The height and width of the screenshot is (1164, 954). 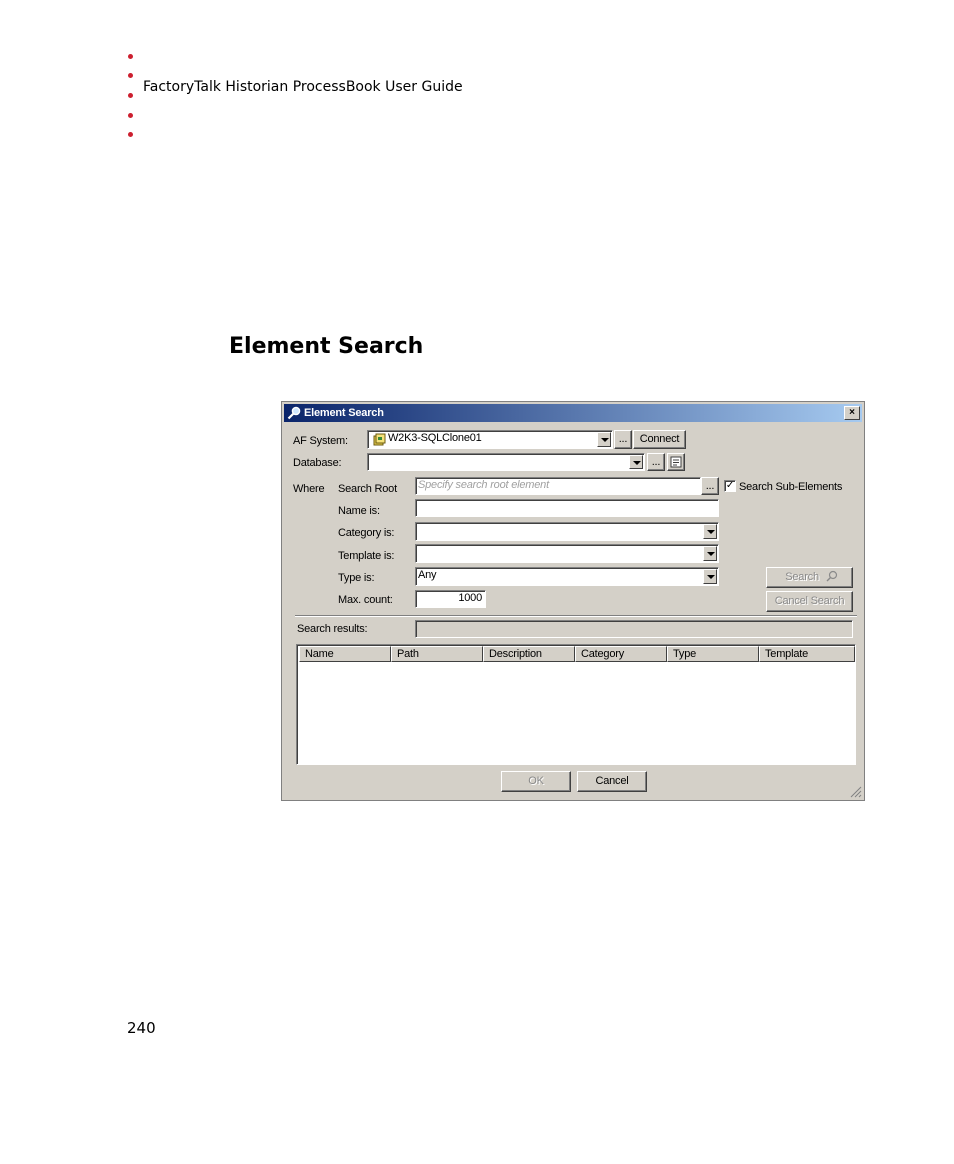 I want to click on cancel-search-button: Cancel Search, so click(x=809, y=601).